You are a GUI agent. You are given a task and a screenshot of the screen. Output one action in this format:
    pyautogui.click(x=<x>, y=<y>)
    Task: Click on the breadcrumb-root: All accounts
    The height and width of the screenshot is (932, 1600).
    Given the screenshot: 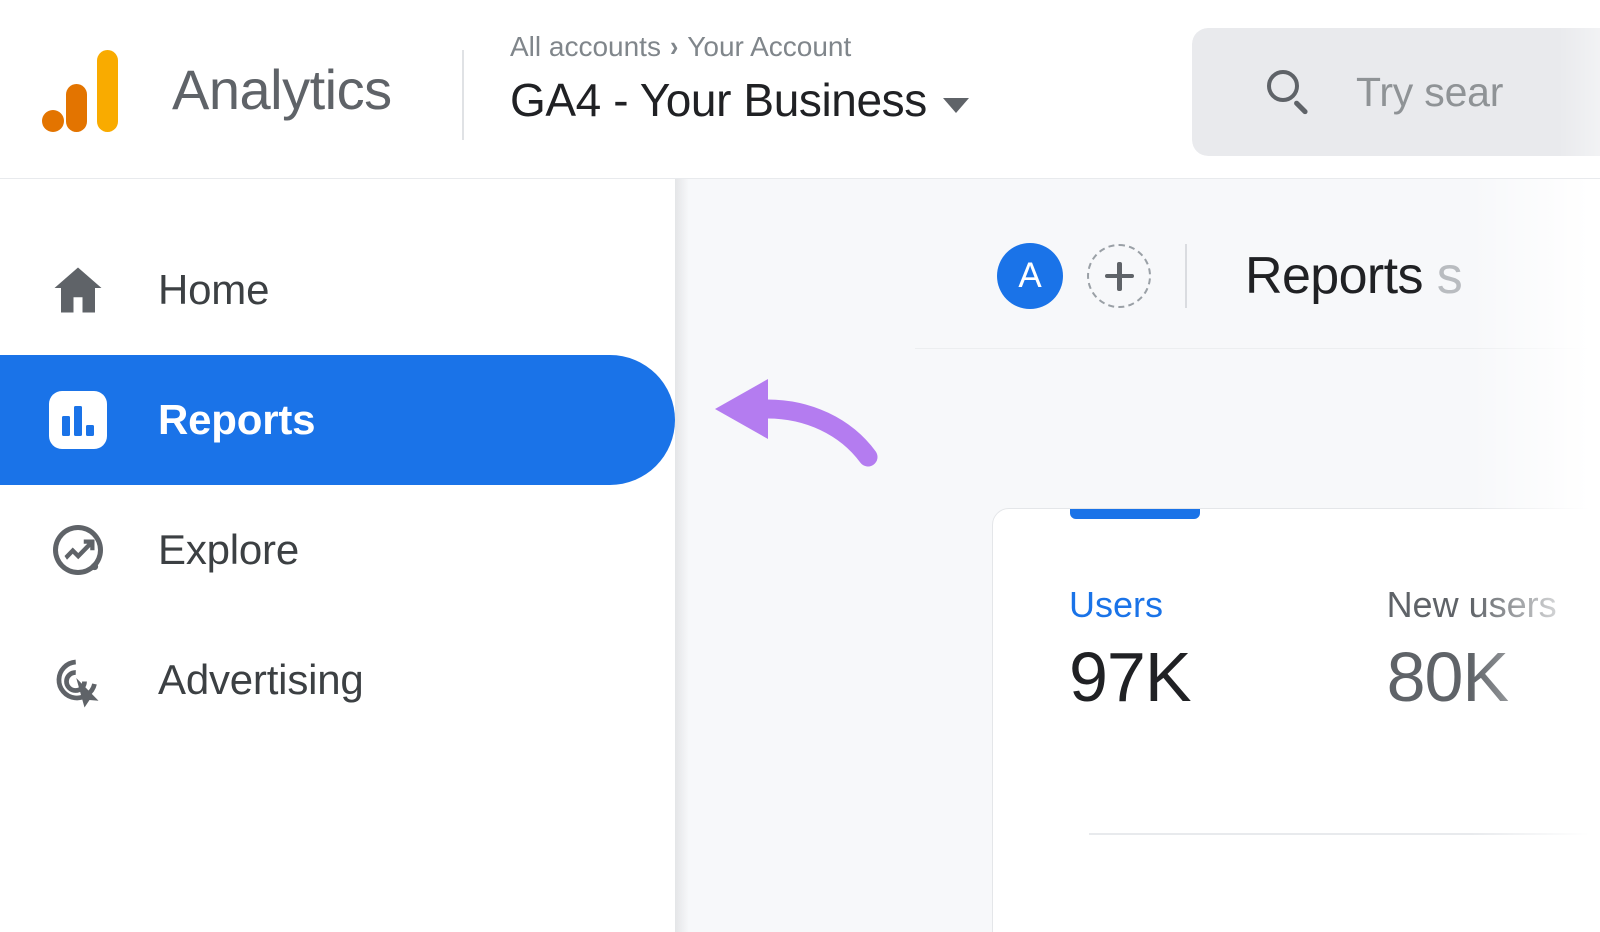 What is the action you would take?
    pyautogui.click(x=585, y=47)
    